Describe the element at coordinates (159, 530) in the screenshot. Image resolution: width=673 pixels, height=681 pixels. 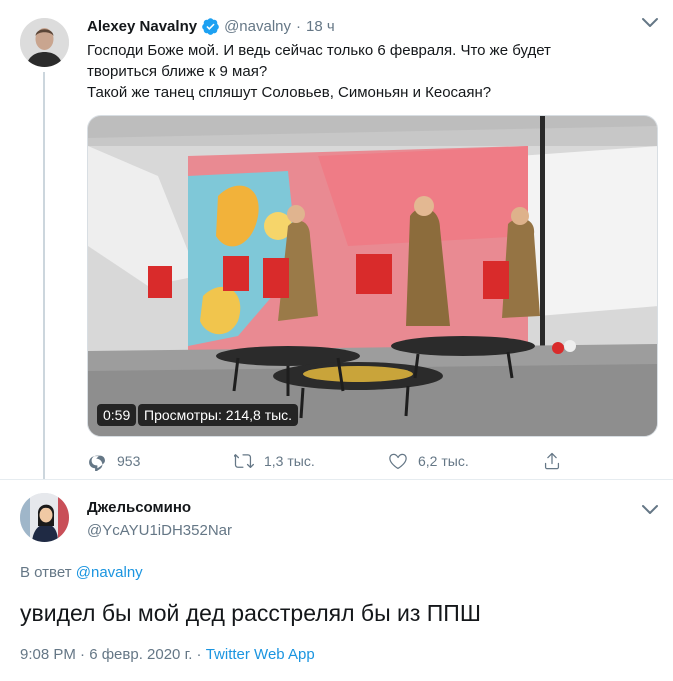
I see `reply-author-handle: @YcAYU1iDH352Nar` at that location.